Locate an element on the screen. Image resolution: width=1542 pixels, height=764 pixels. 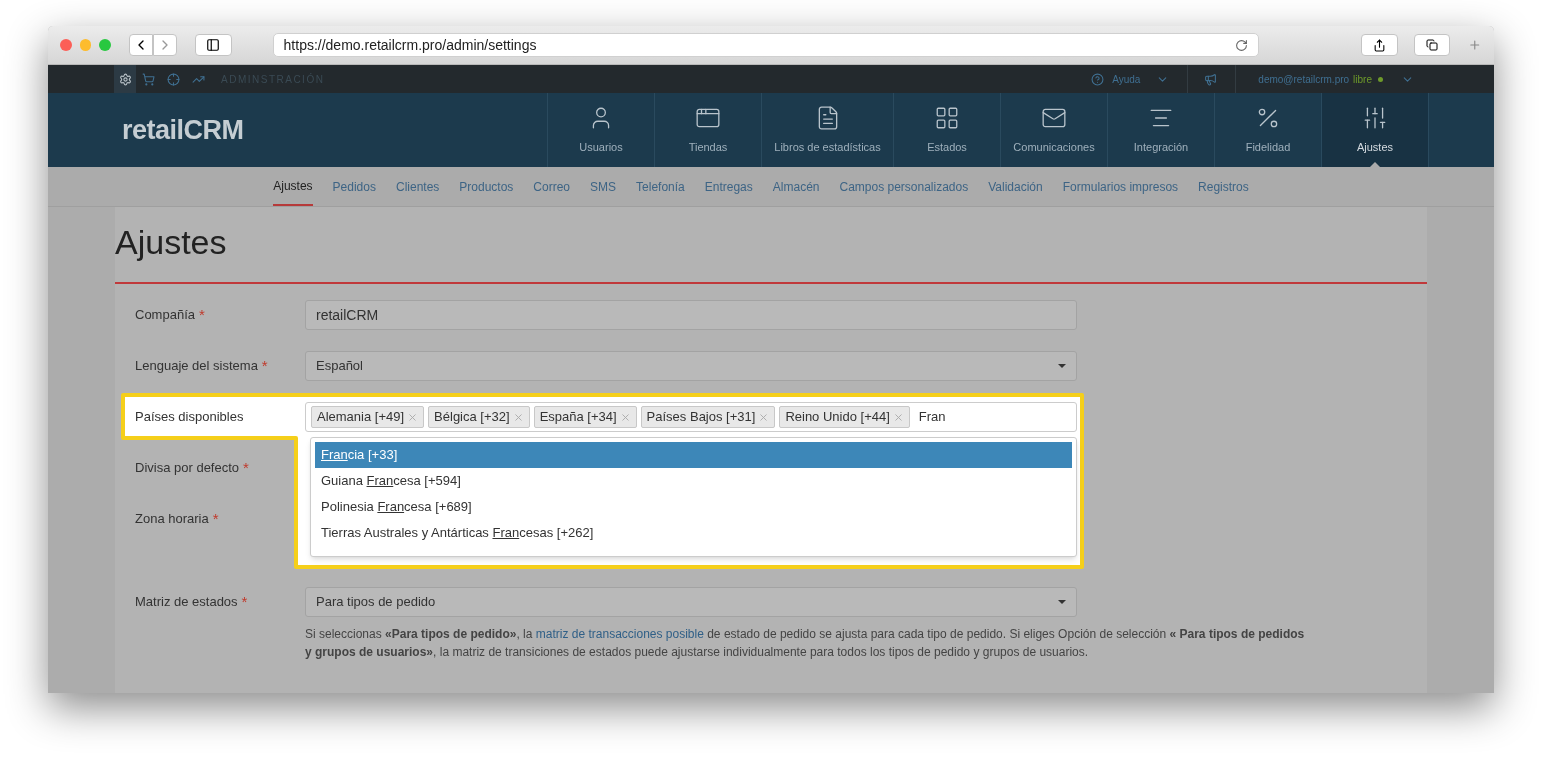
cart-icon is located at coordinates (148, 79).